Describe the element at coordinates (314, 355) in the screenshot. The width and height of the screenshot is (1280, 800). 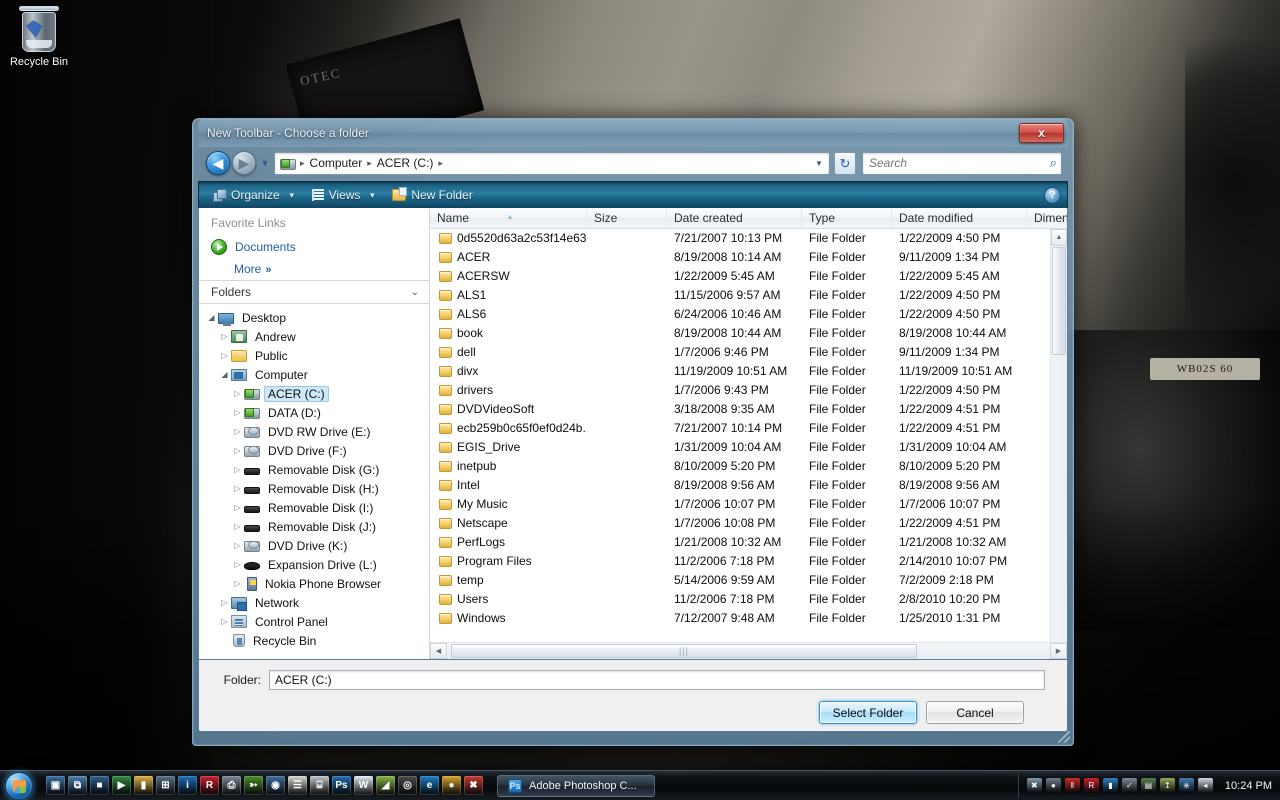
I see `tree-item-public: ▷ Public` at that location.